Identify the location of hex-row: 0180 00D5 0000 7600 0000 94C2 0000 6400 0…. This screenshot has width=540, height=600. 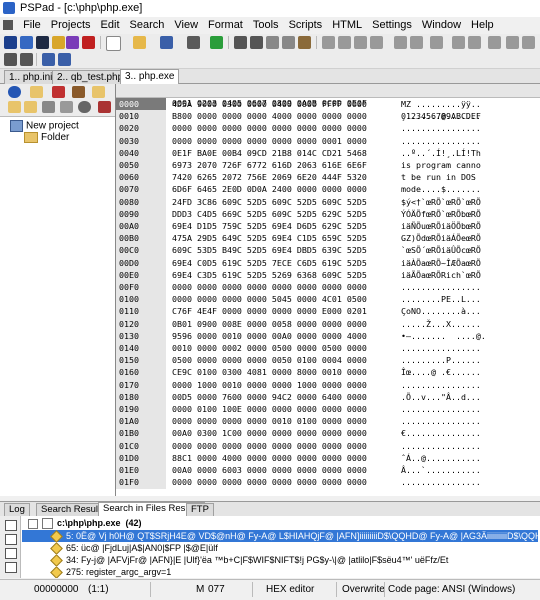
(328, 397).